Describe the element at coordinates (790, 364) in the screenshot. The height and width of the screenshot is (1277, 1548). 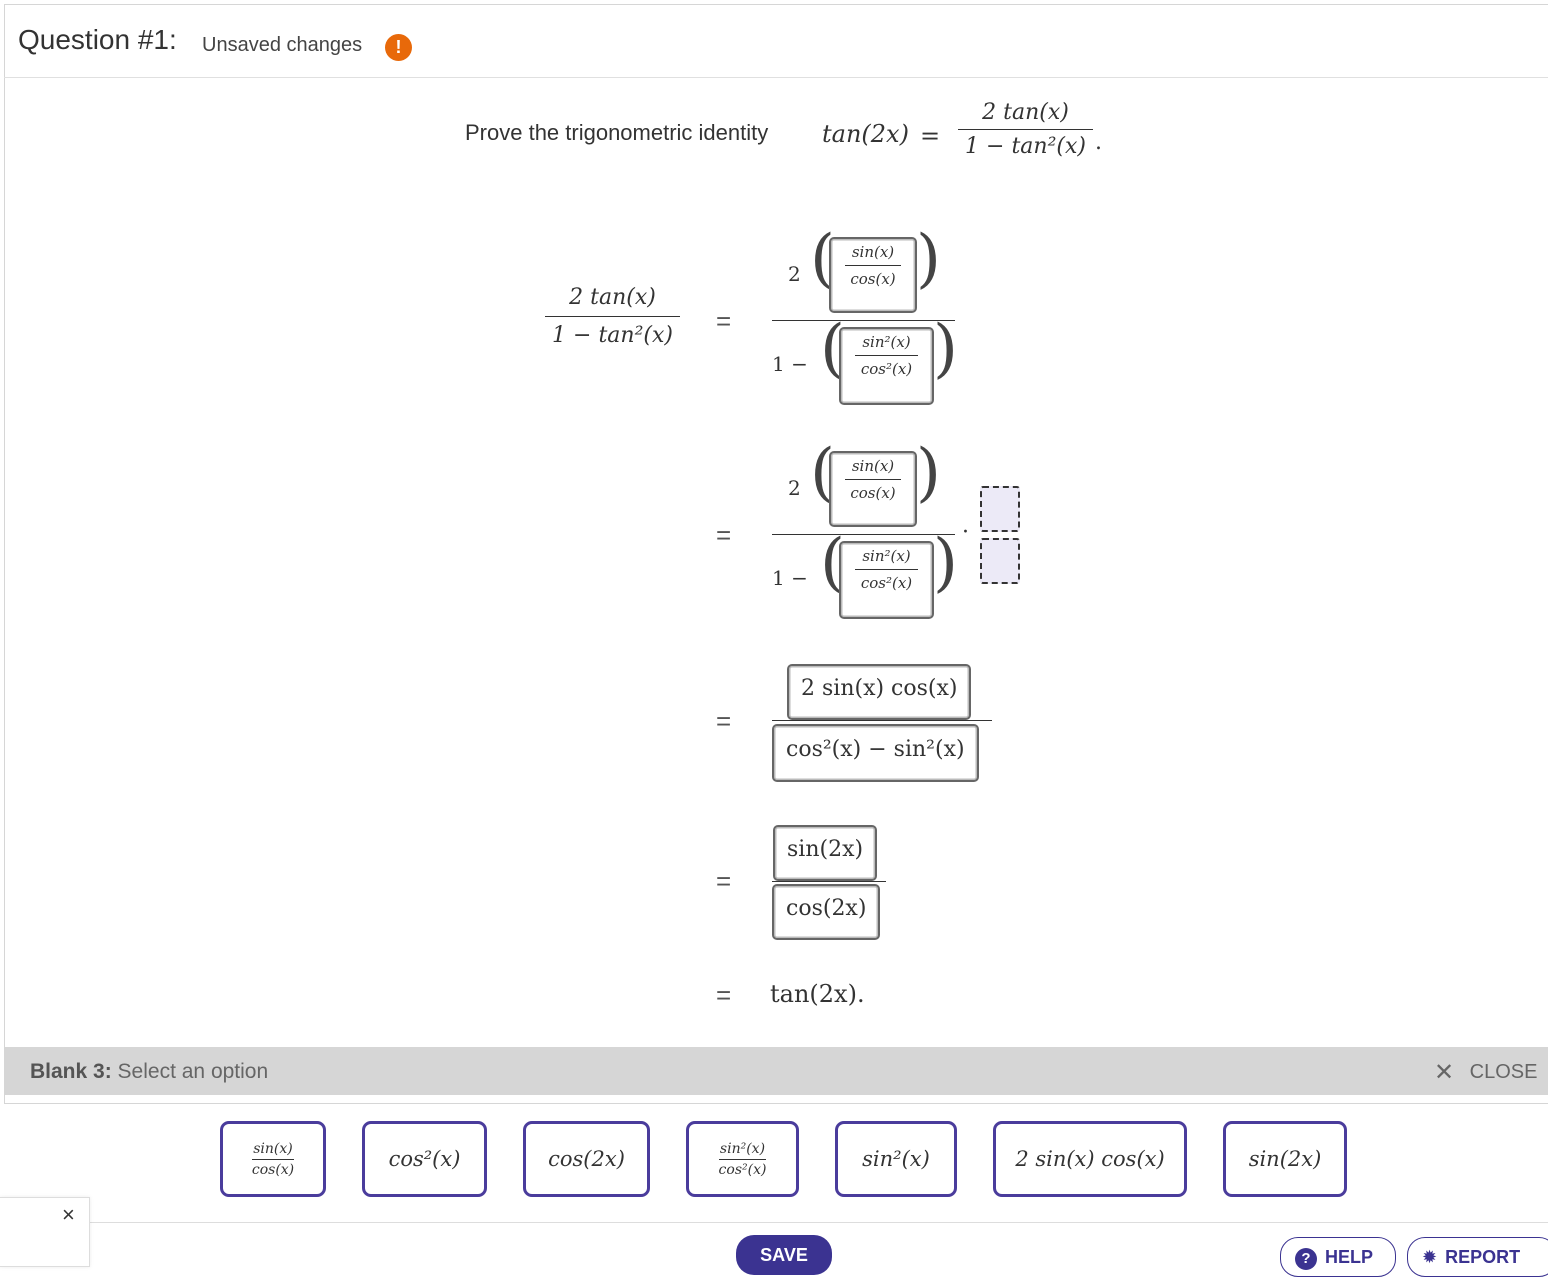
I see `step1-one: 1 −` at that location.